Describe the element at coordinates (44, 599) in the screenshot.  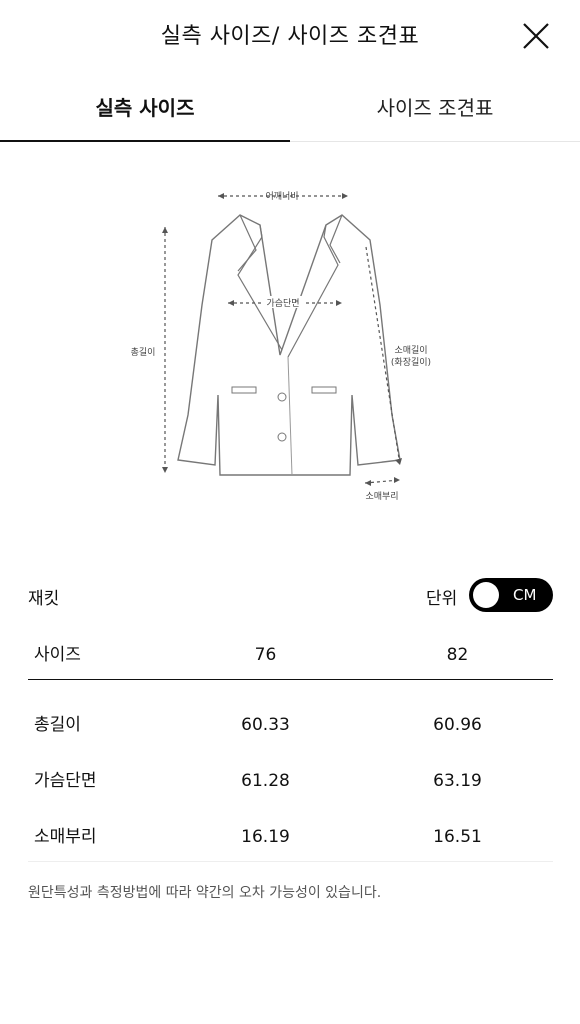
I see `product-name: 재킷` at that location.